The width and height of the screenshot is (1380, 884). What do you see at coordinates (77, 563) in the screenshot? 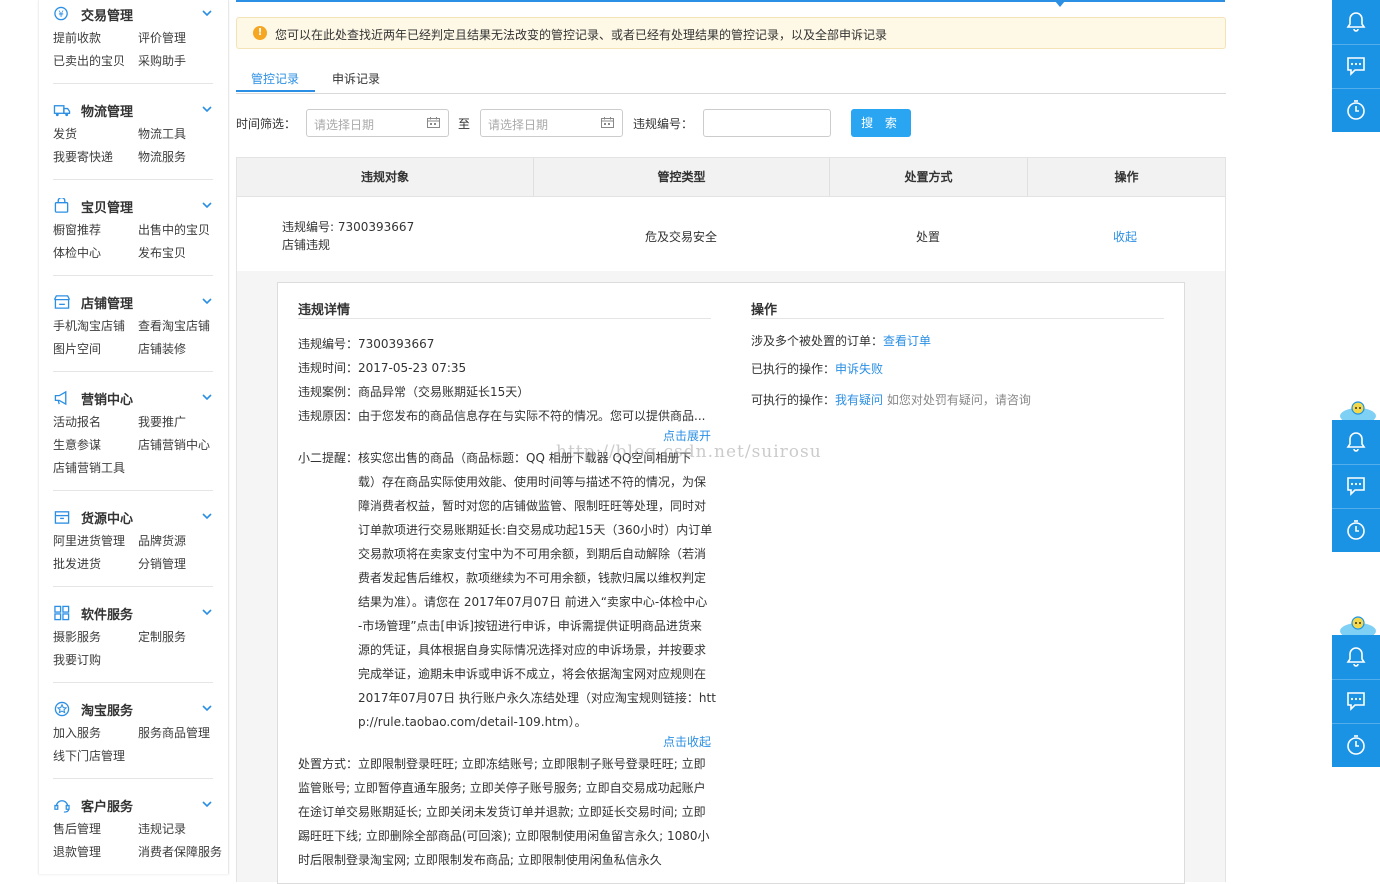
I see `sidebar-link: 批发进货` at bounding box center [77, 563].